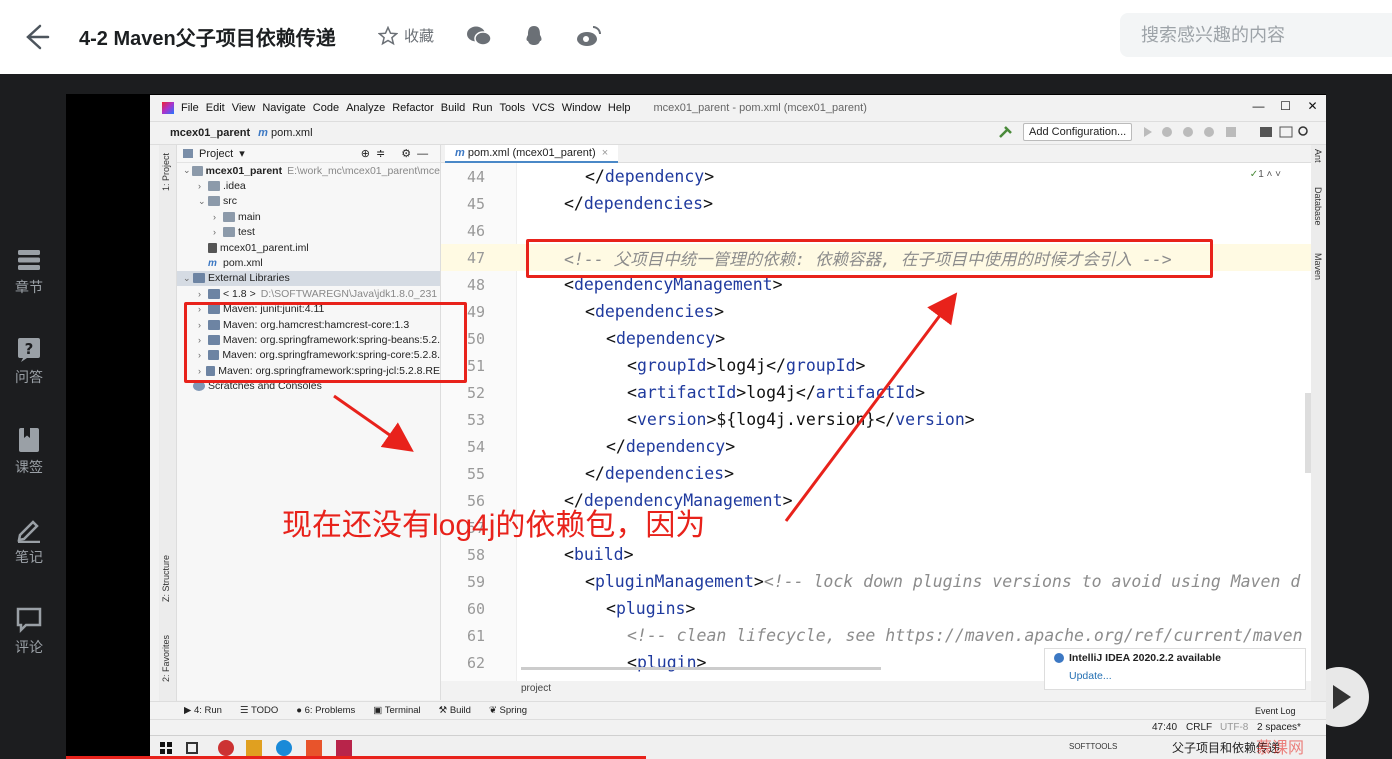 Image resolution: width=1392 pixels, height=759 pixels. Describe the element at coordinates (284, 748) in the screenshot. I see `edge-browser-icon` at that location.